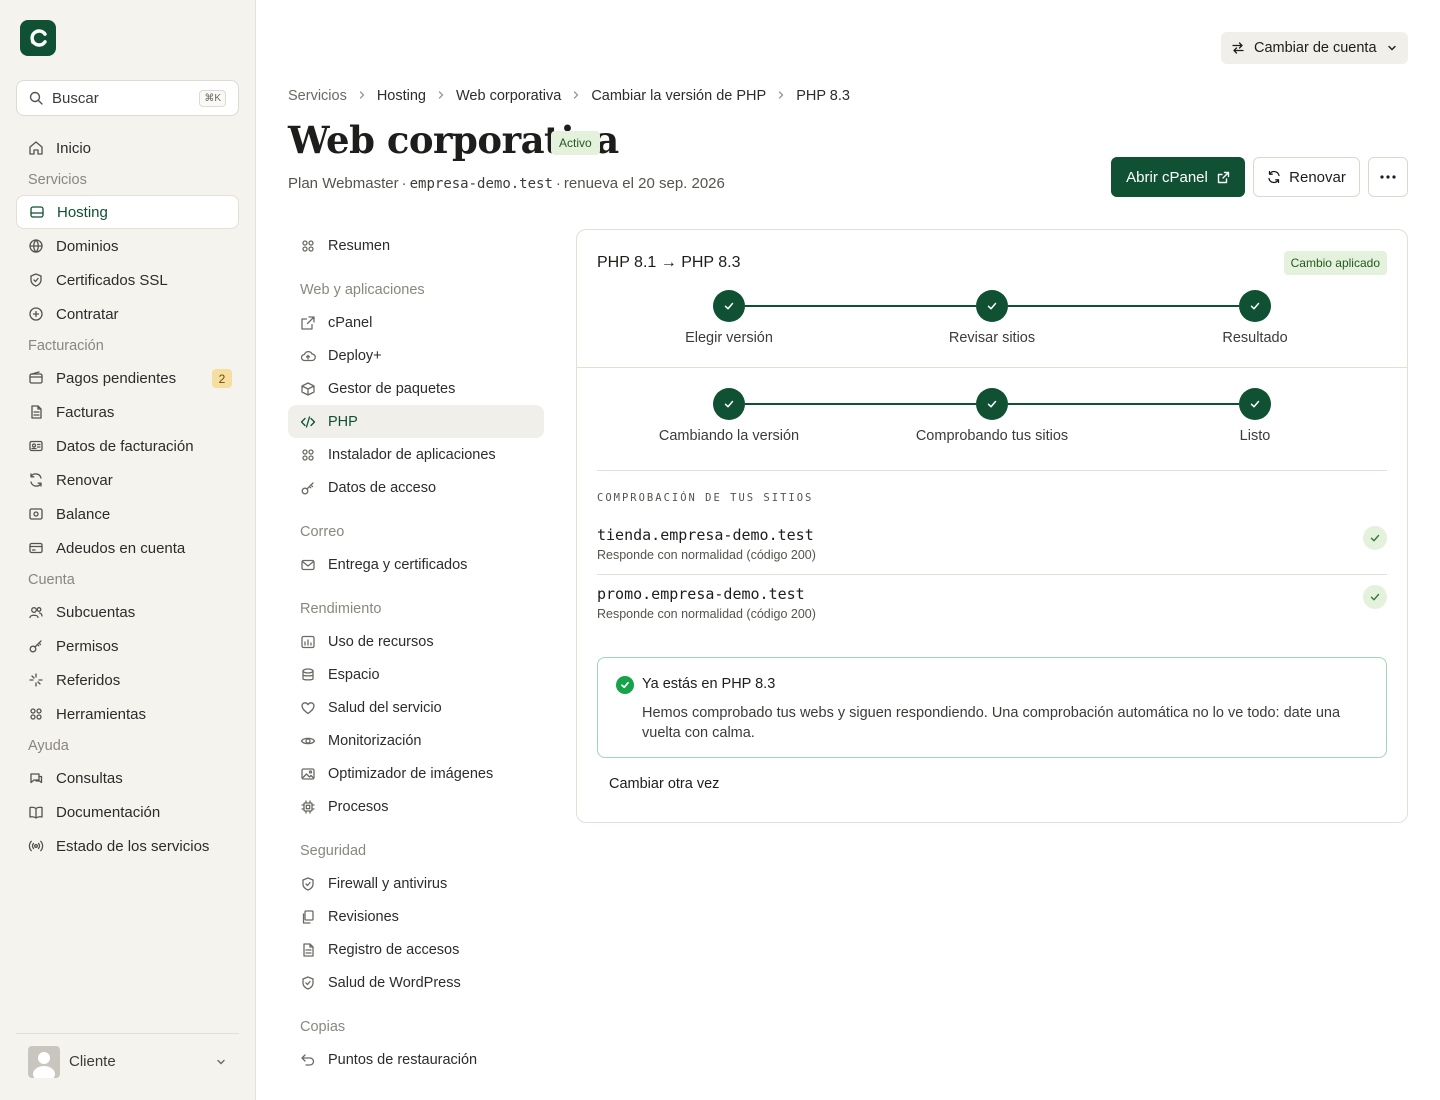 The height and width of the screenshot is (1100, 1440). Describe the element at coordinates (992, 338) in the screenshot. I see `step-label: Revisar sitios` at that location.